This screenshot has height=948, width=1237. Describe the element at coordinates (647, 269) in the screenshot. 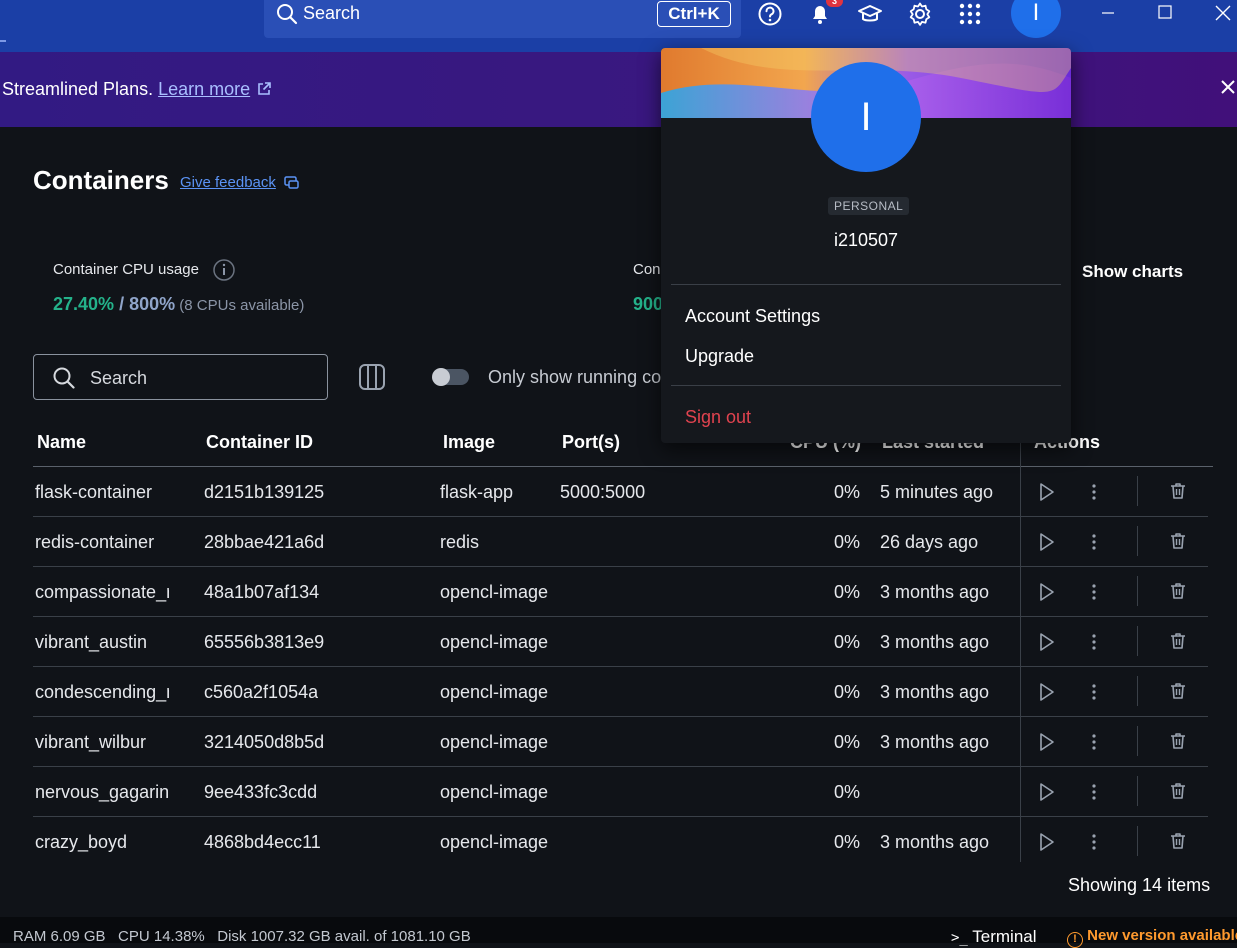

I see `memory-usage-label: Con` at that location.